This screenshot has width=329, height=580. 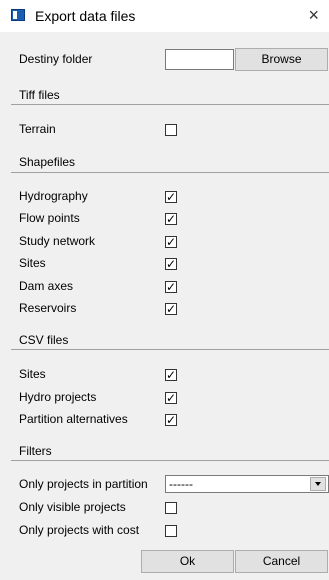 I want to click on partition-filter-label: Only projects in partition, so click(x=83, y=484).